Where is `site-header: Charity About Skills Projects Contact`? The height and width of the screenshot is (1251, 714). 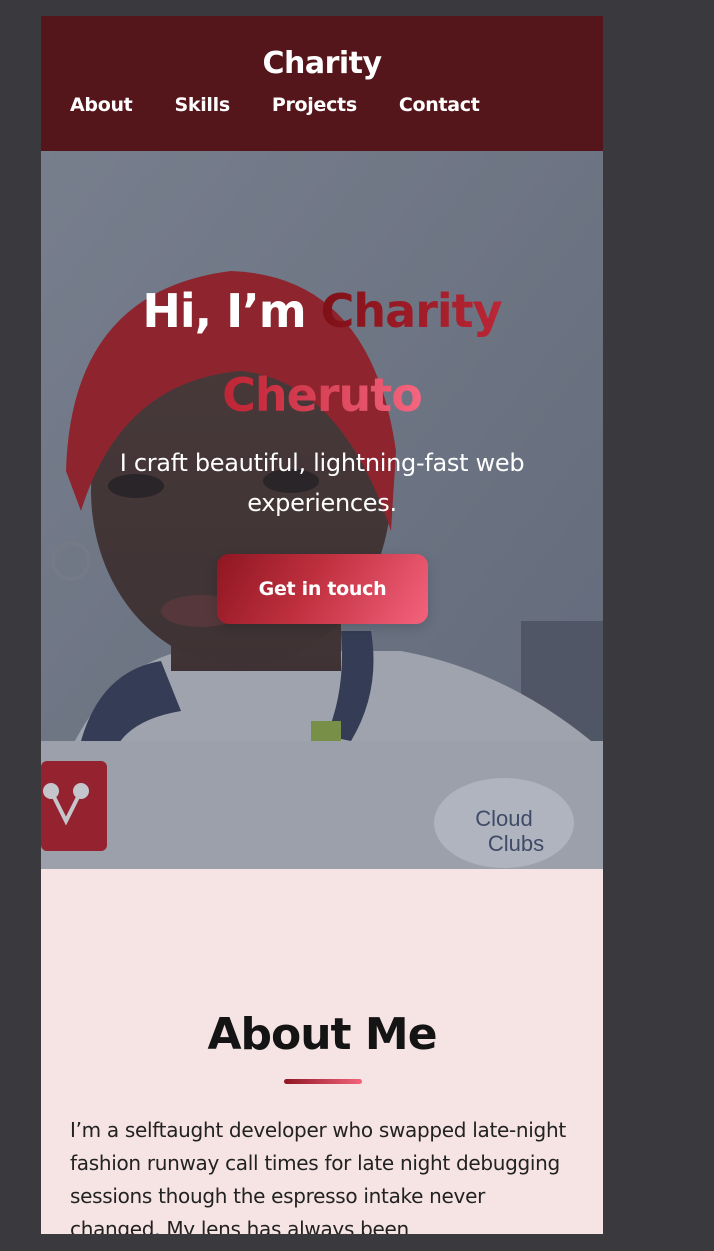
site-header: Charity About Skills Projects Contact is located at coordinates (322, 83).